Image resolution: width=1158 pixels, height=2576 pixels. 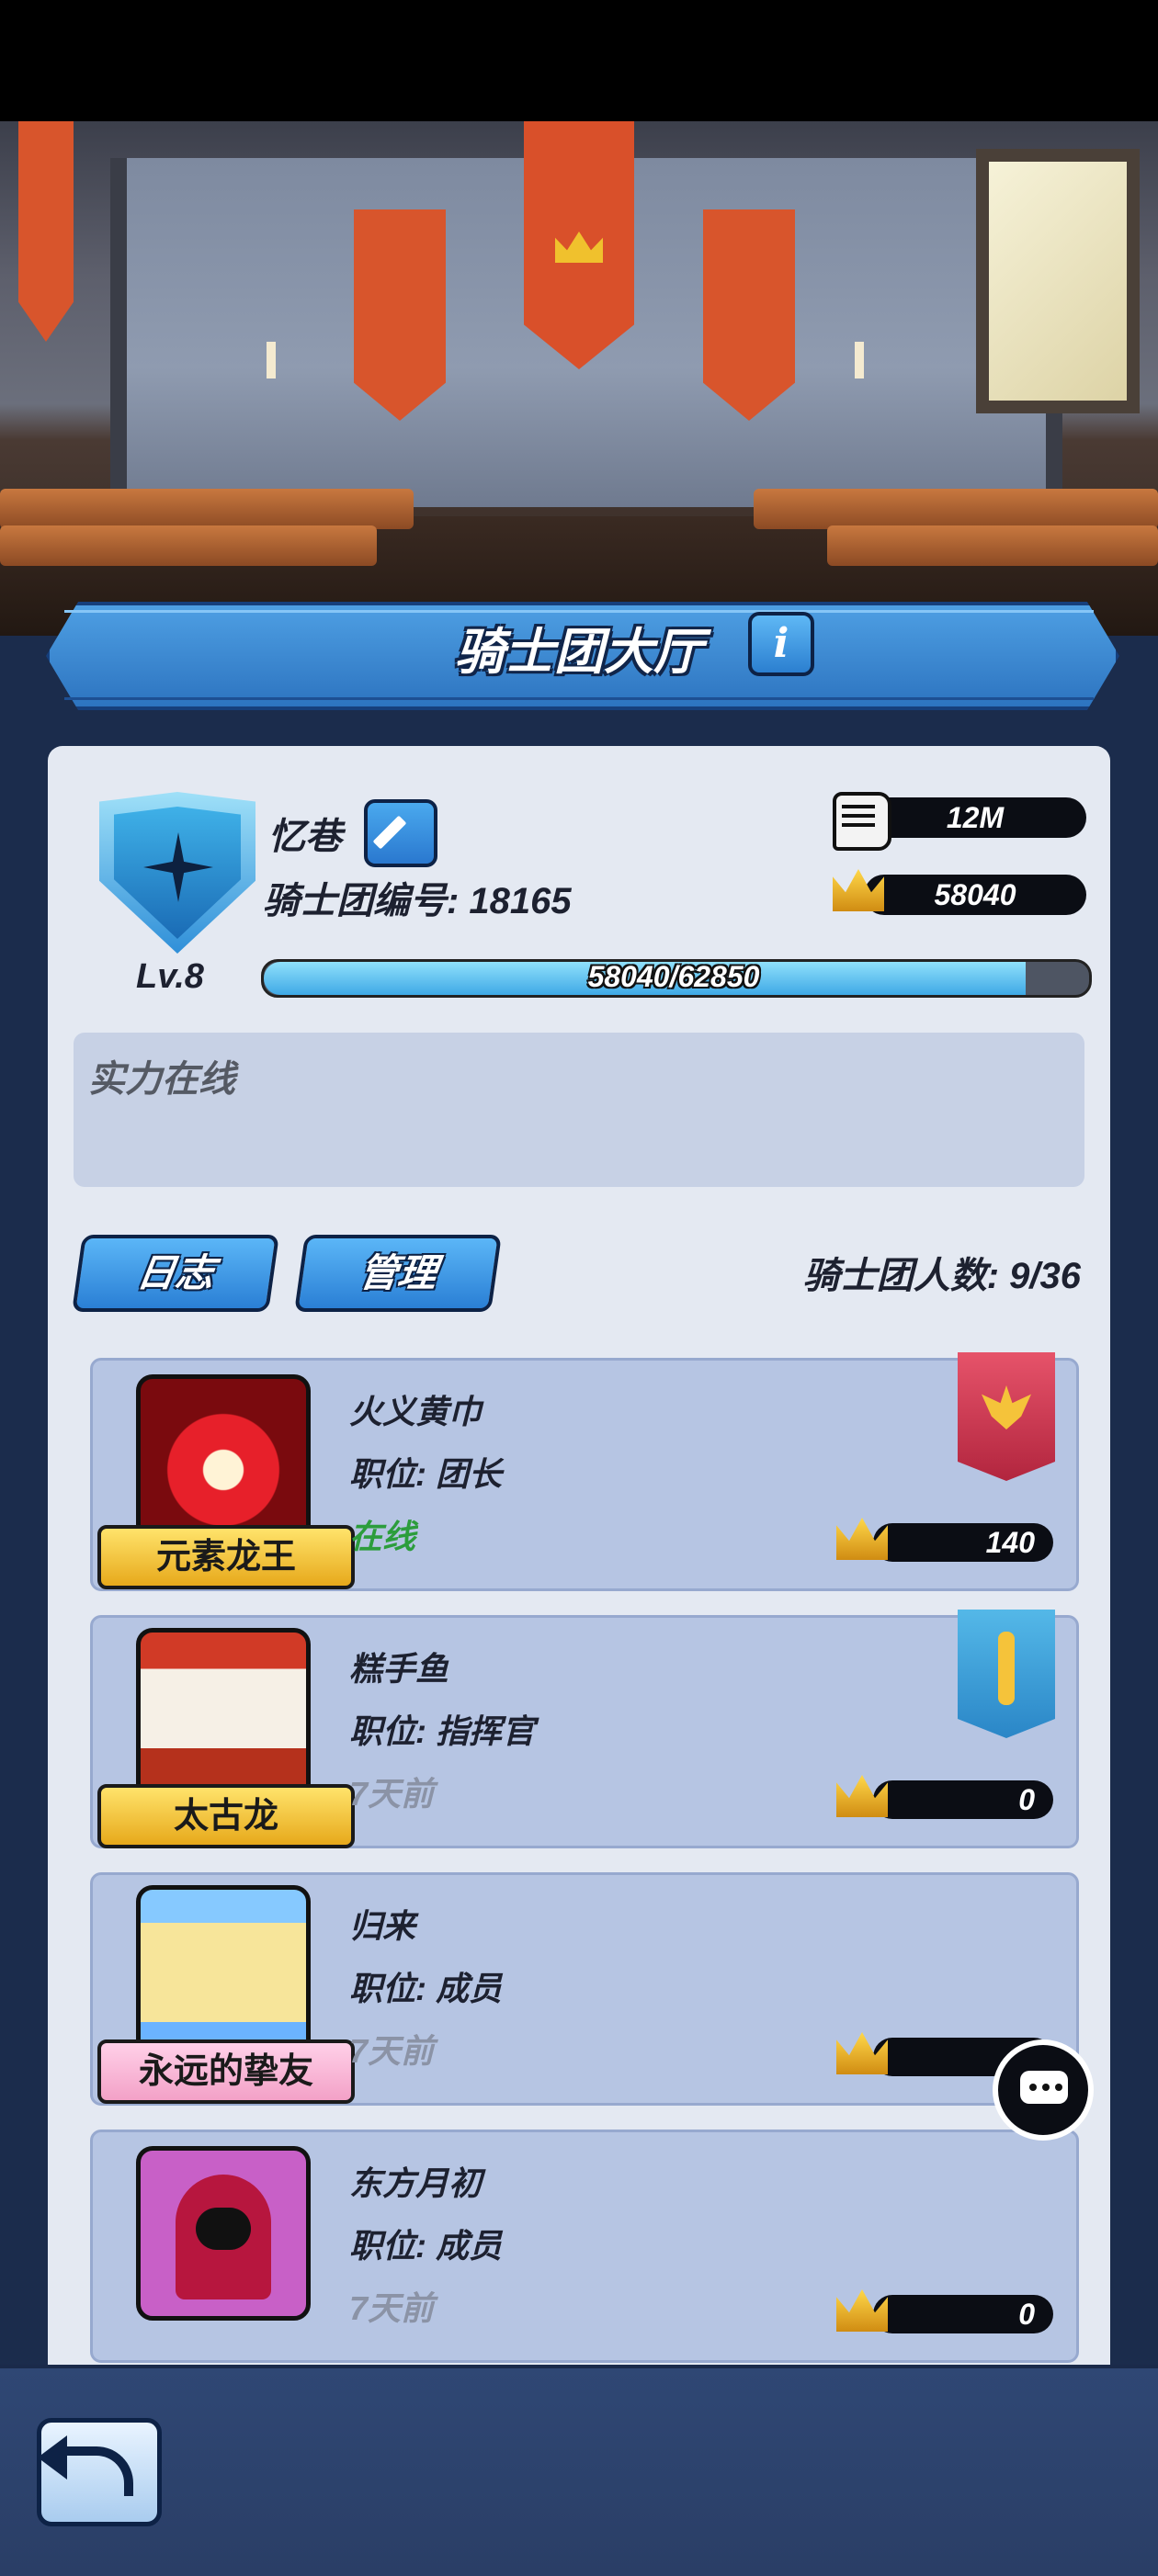 What do you see at coordinates (1007, 1407) in the screenshot?
I see `crown-emblem-icon` at bounding box center [1007, 1407].